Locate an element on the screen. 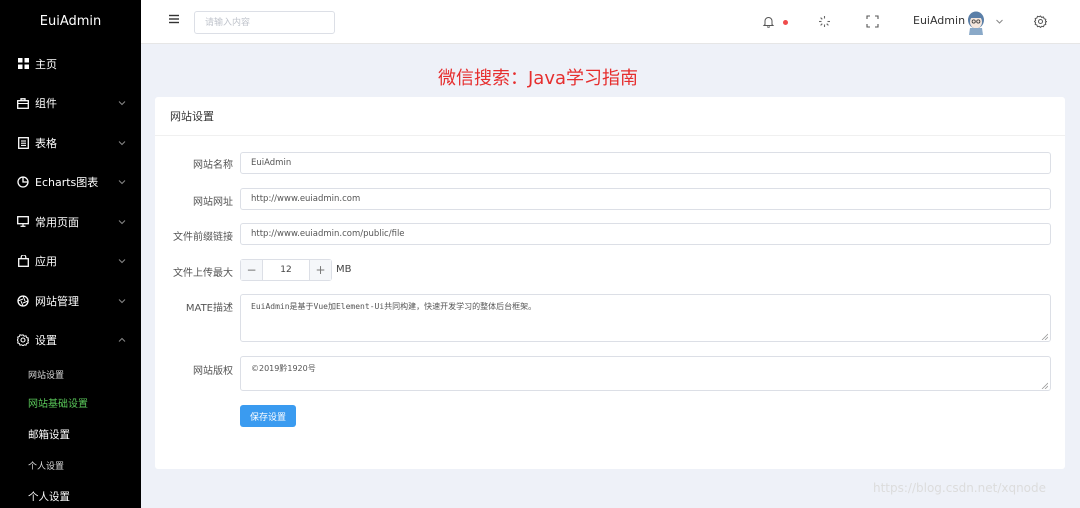  sidebar-item-common-pages: 常用页面 is located at coordinates (70, 222).